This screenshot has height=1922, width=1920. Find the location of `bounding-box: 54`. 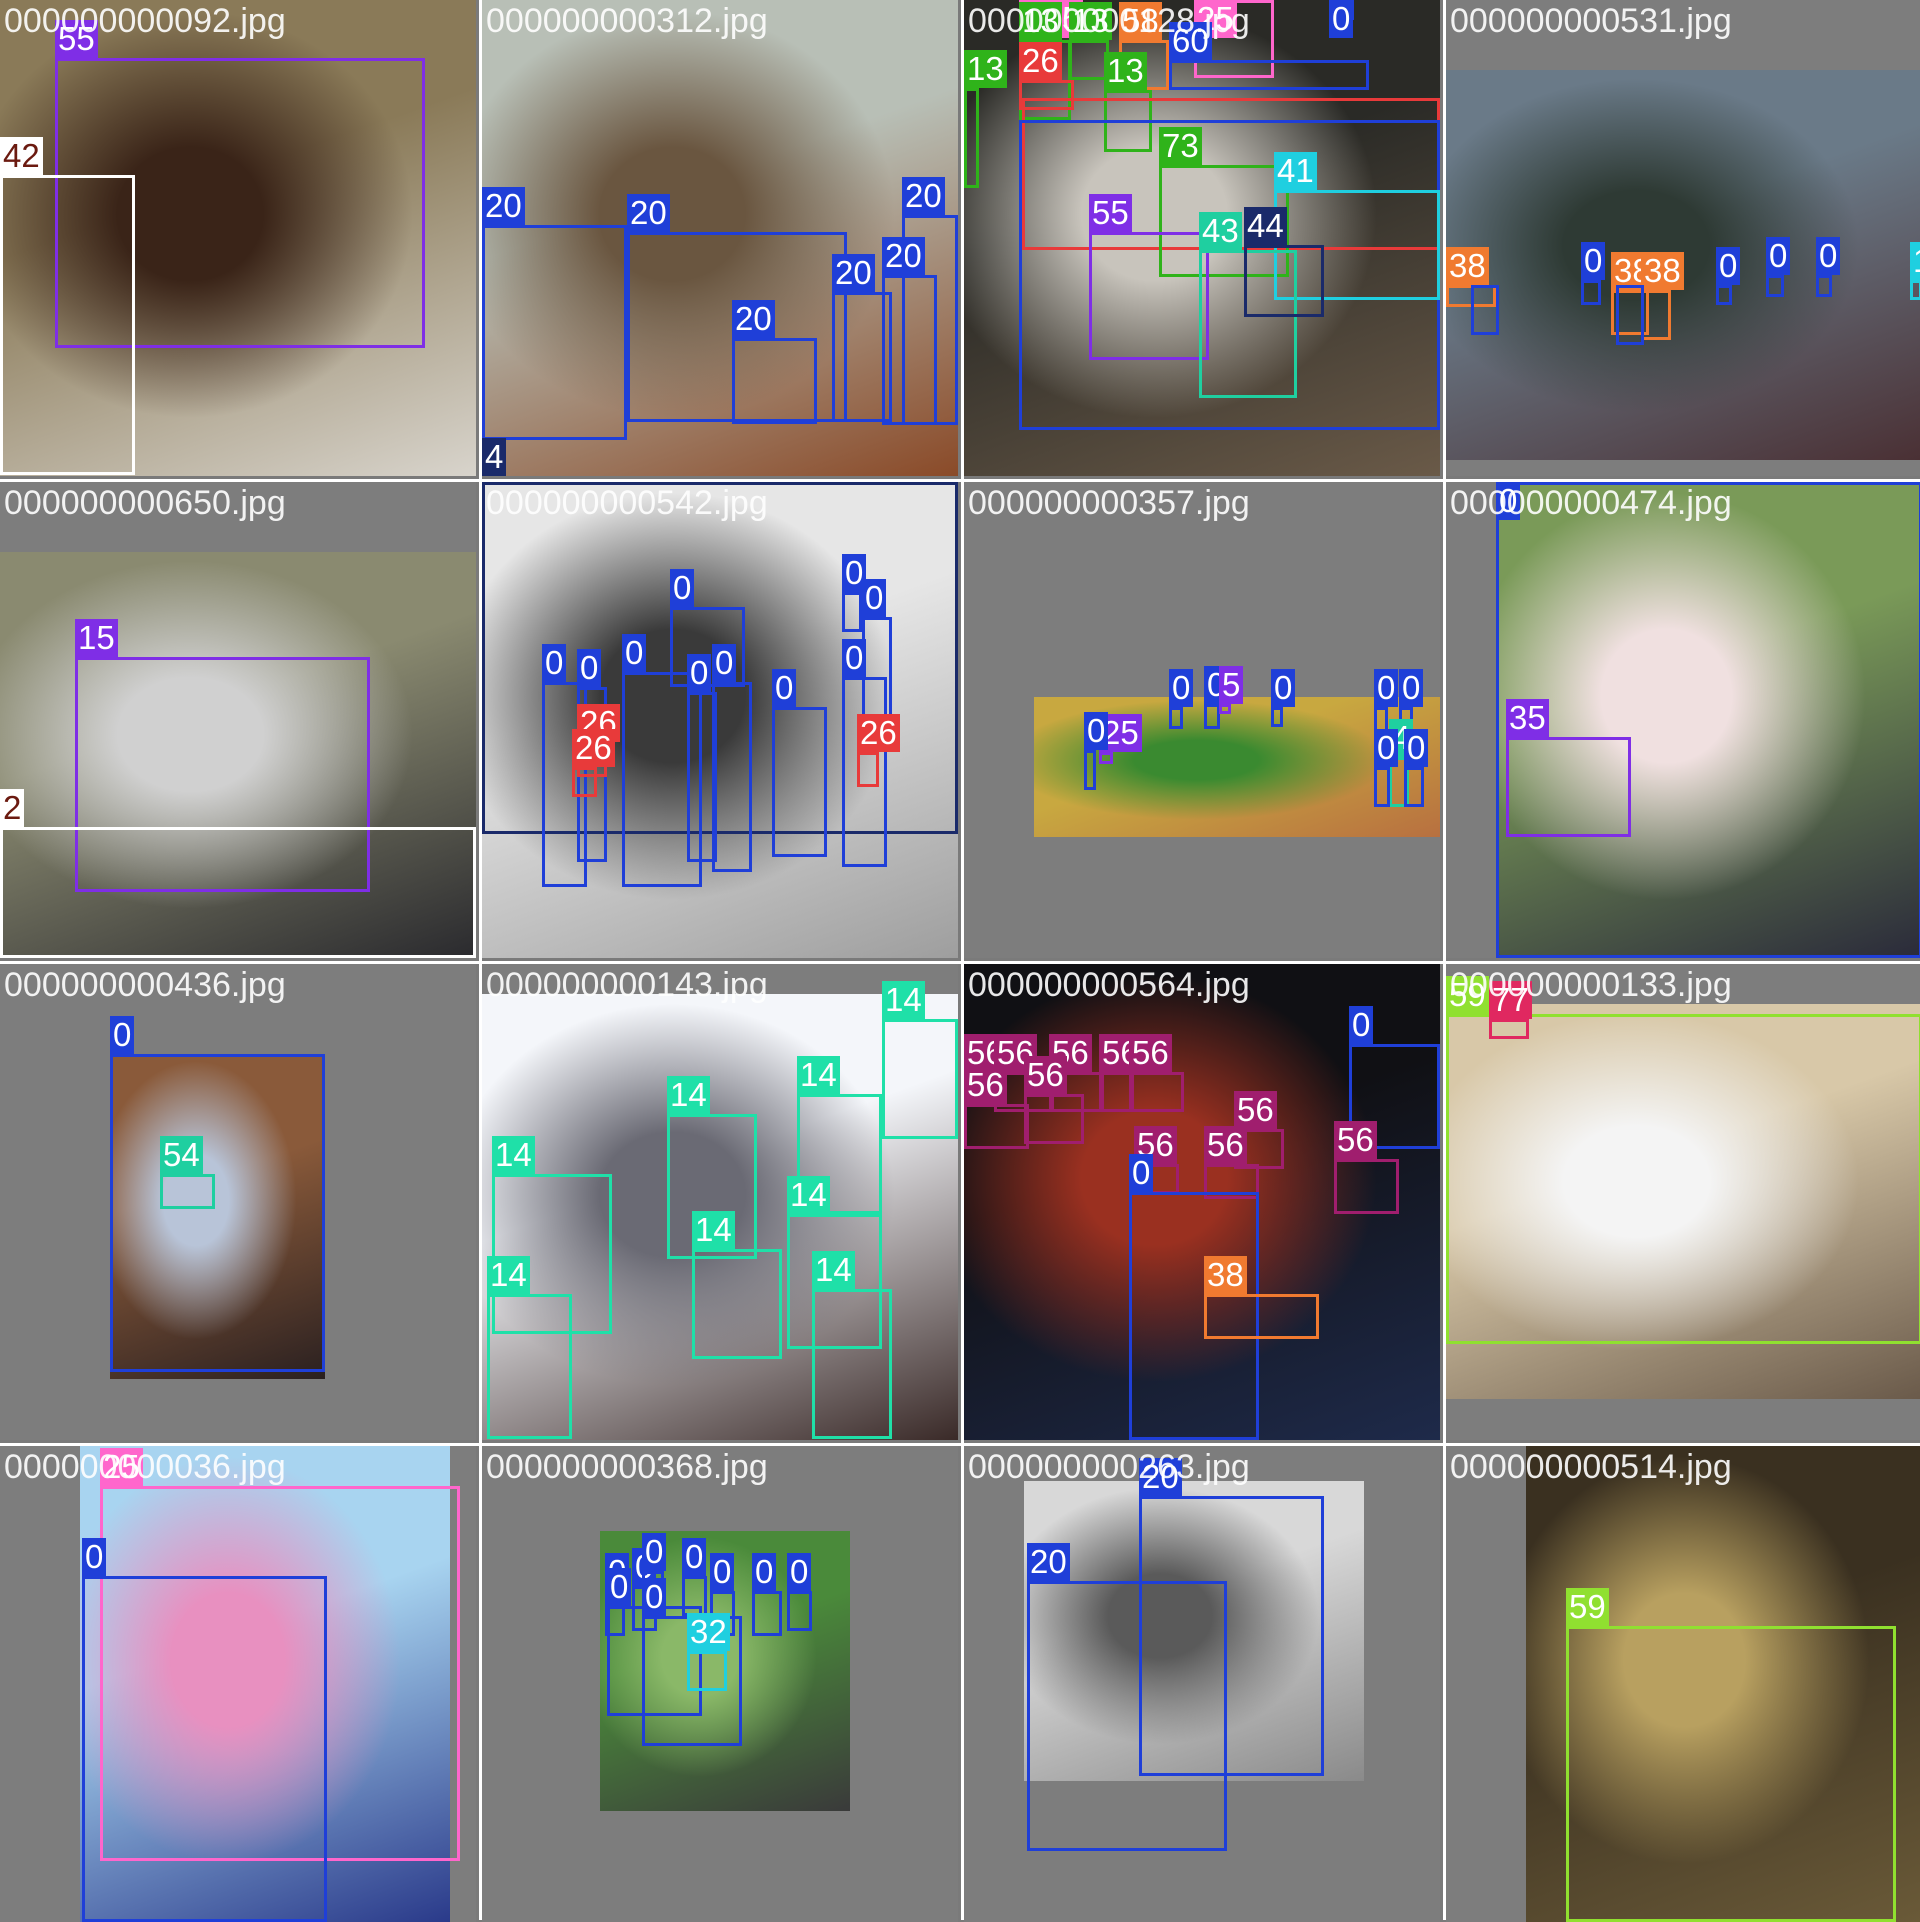

bounding-box: 54 is located at coordinates (187, 1172).